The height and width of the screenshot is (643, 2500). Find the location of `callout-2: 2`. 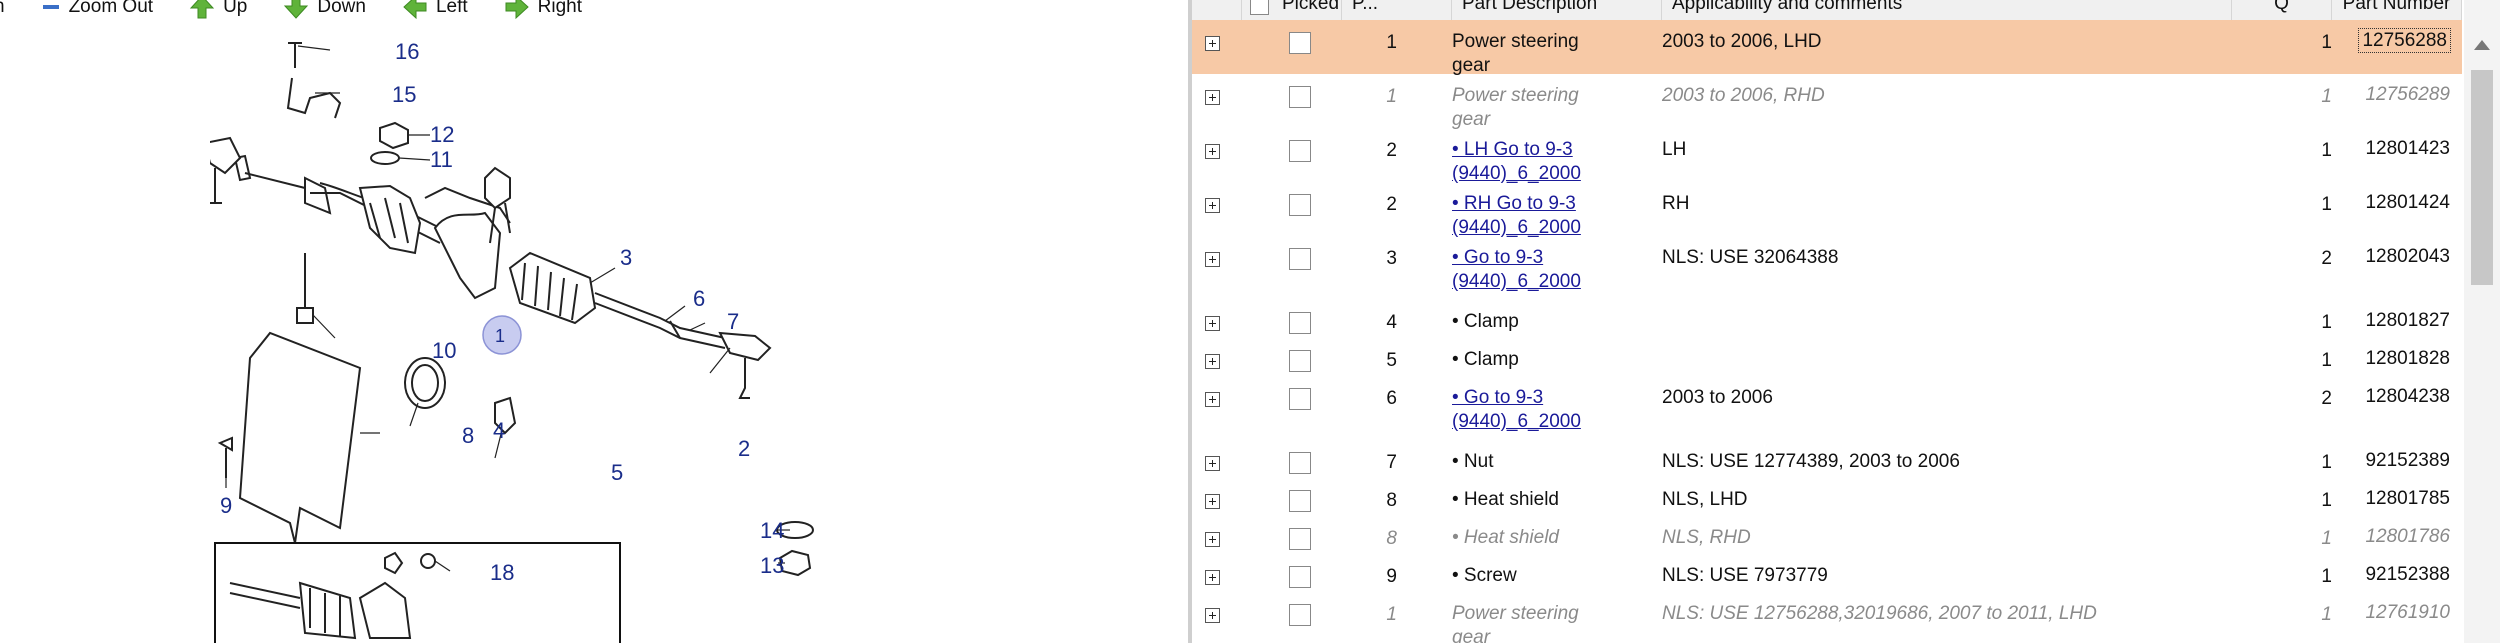

callout-2: 2 is located at coordinates (744, 448).